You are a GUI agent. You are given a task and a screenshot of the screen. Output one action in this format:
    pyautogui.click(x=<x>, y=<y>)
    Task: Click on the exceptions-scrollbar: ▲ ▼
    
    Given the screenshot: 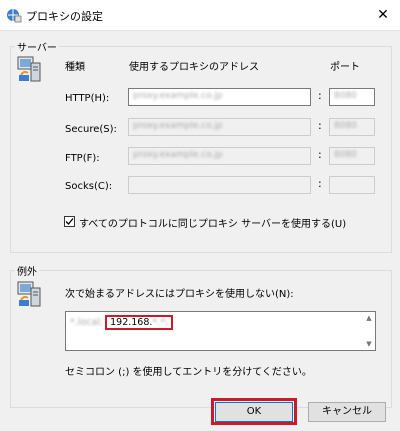 What is the action you would take?
    pyautogui.click(x=369, y=331)
    